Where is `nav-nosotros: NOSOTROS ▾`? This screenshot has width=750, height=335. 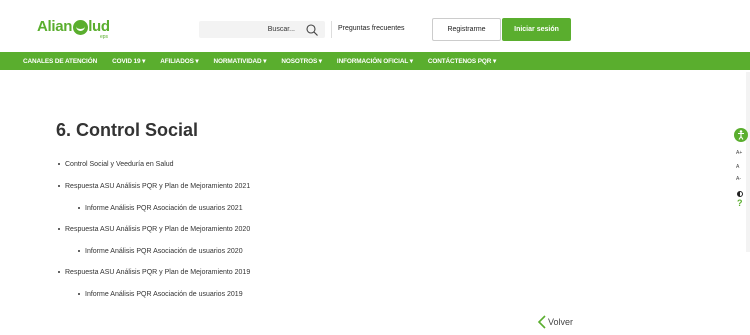
nav-nosotros: NOSOTROS ▾ is located at coordinates (301, 61).